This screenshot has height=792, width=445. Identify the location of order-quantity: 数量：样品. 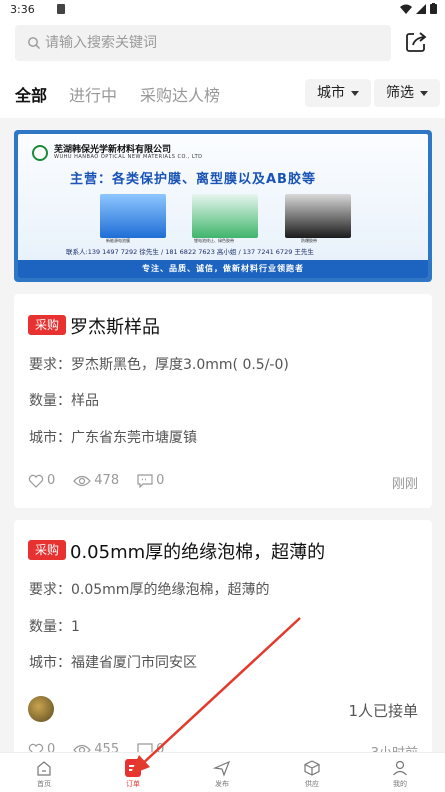
(64, 401).